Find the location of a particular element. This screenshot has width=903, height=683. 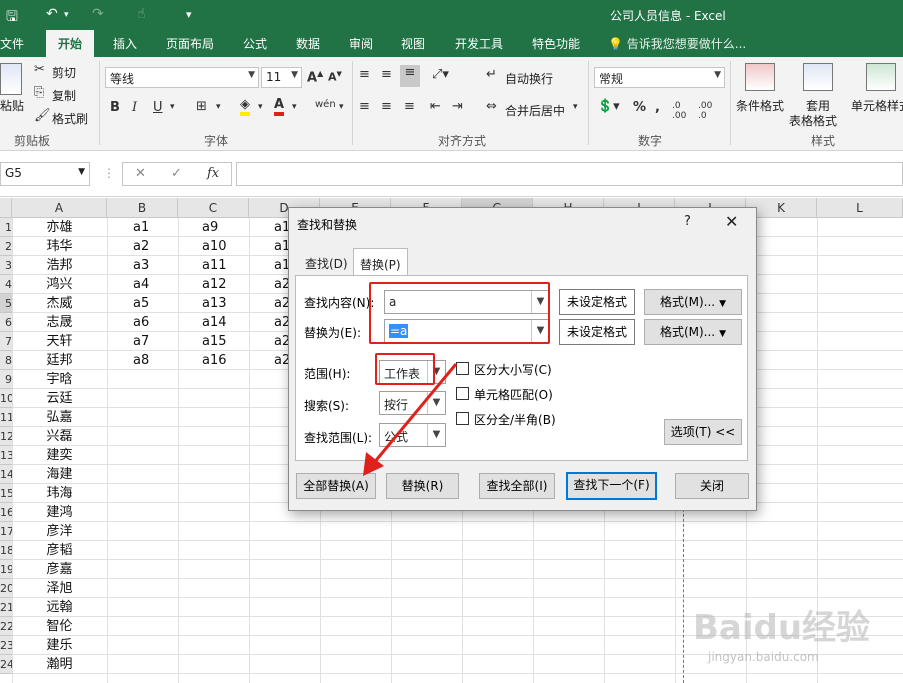

row-header: 11 is located at coordinates (6, 417).